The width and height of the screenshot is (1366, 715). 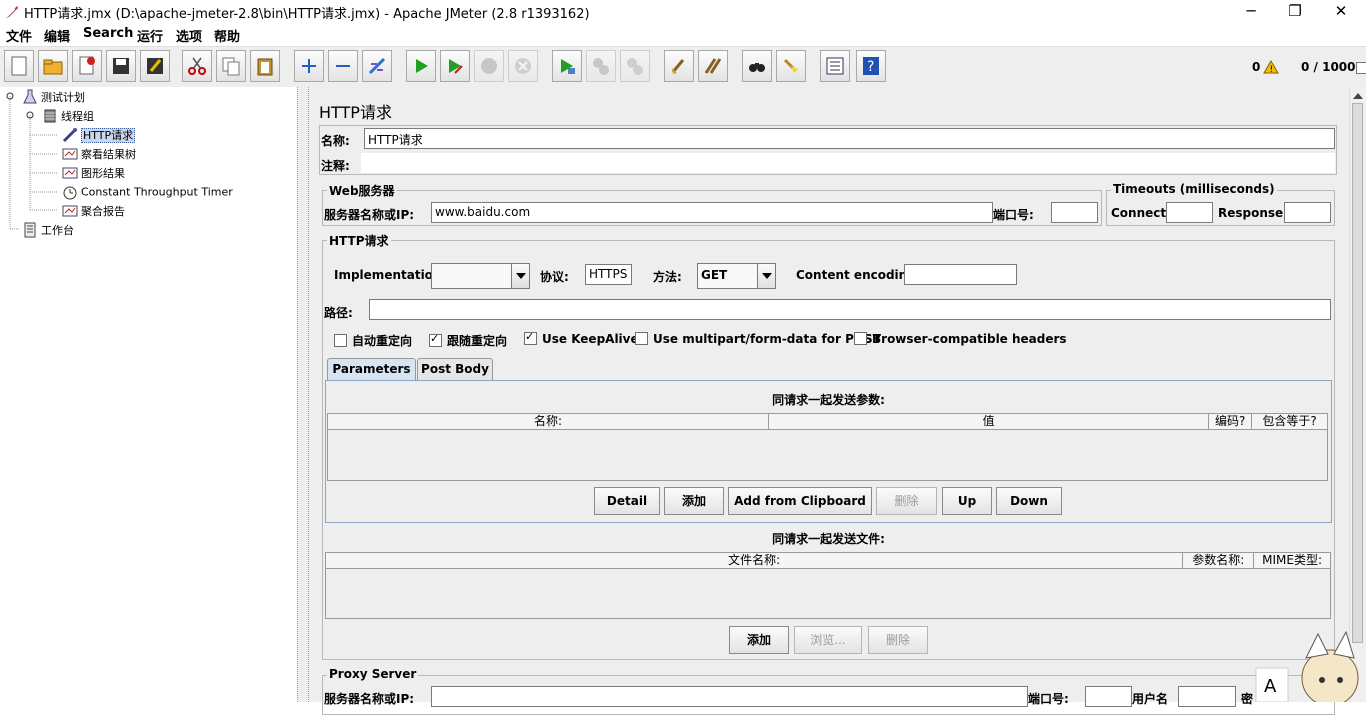 What do you see at coordinates (1295, 12) in the screenshot?
I see `maximize-button: ❐` at bounding box center [1295, 12].